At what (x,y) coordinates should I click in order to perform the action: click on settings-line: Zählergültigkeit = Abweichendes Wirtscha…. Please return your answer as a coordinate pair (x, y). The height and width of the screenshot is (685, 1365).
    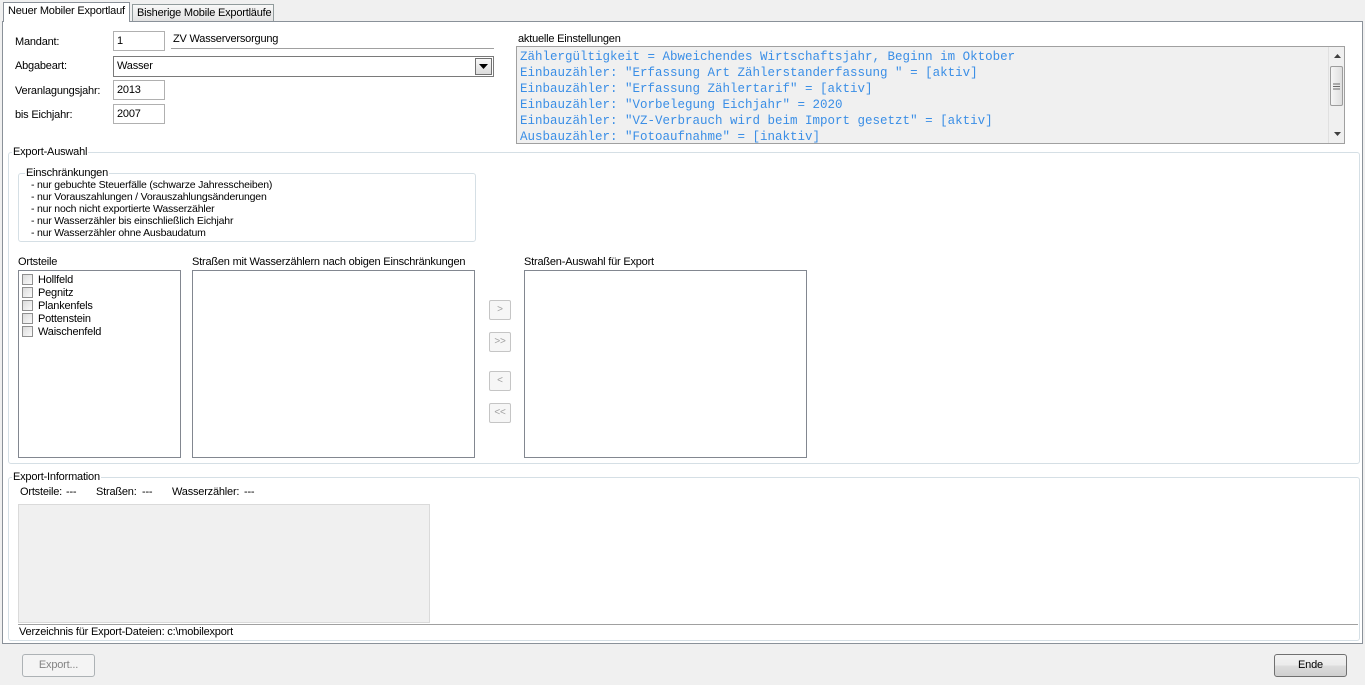
    Looking at the image, I should click on (768, 57).